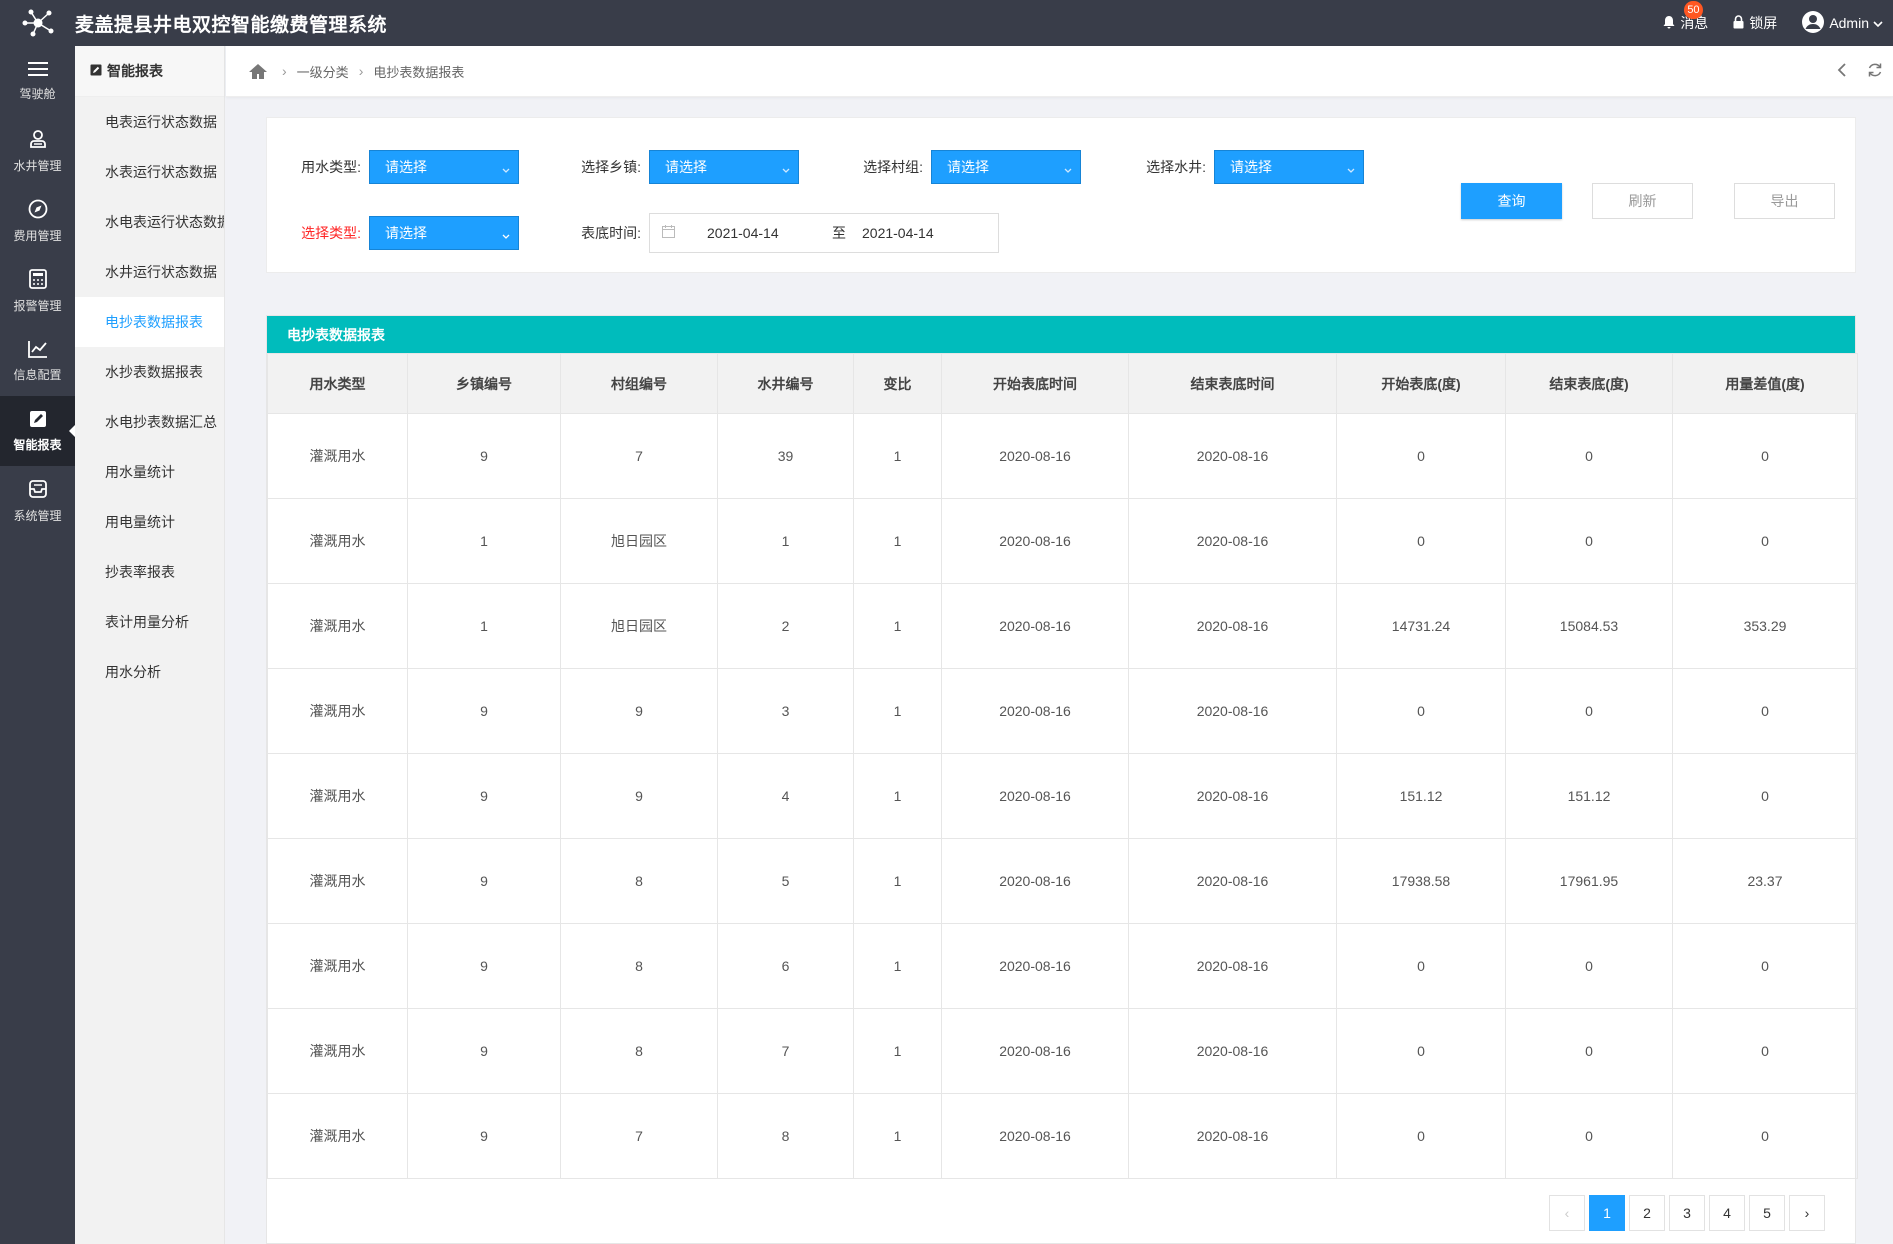 The image size is (1893, 1244). I want to click on sub-nav-item: 电抄表数据报表, so click(149, 322).